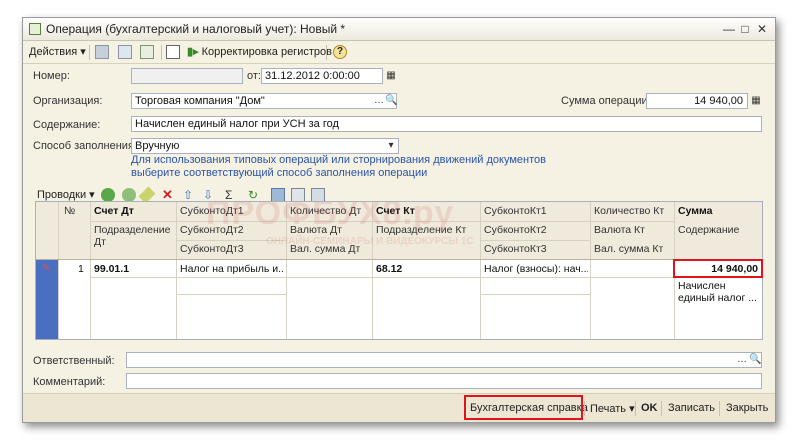  I want to click on fill-method-label: Способ заполнения:, so click(85, 146).